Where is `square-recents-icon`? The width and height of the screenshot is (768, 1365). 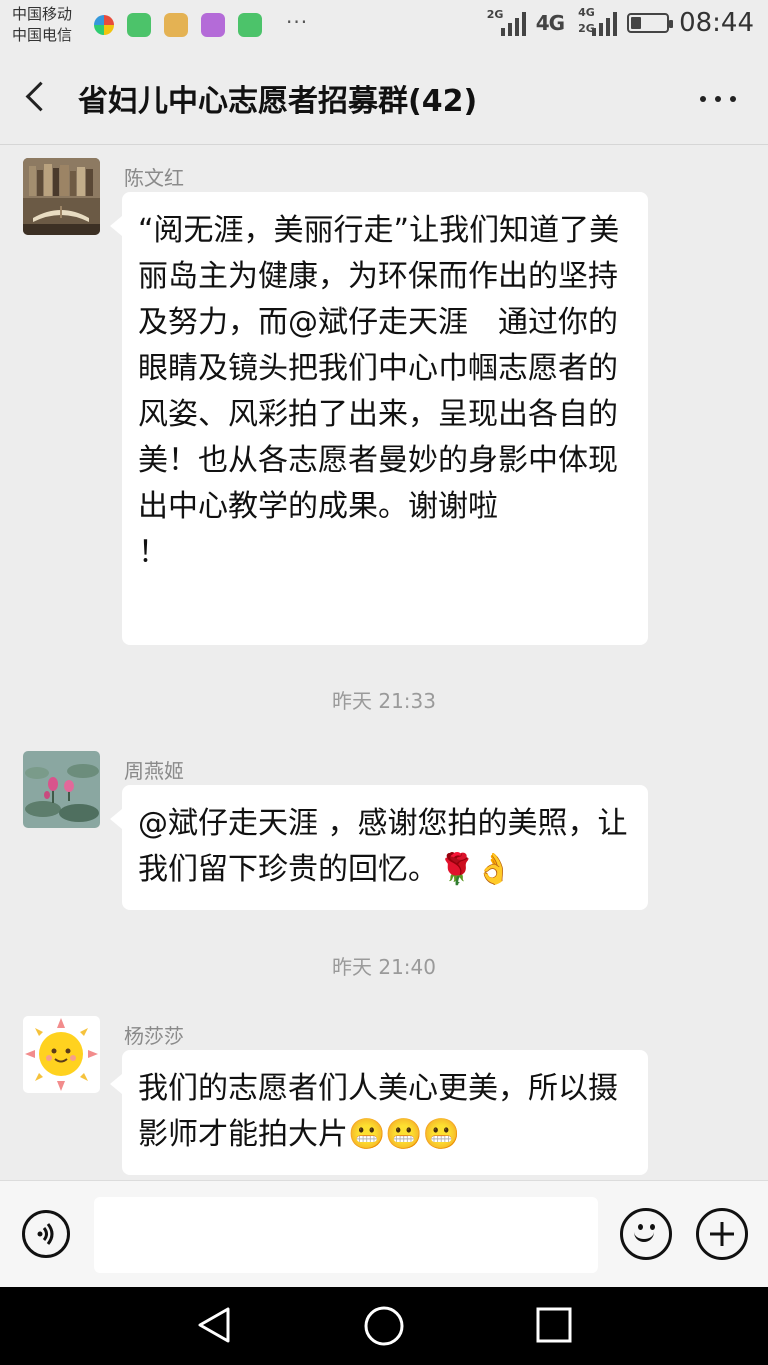
square-recents-icon is located at coordinates (554, 1325).